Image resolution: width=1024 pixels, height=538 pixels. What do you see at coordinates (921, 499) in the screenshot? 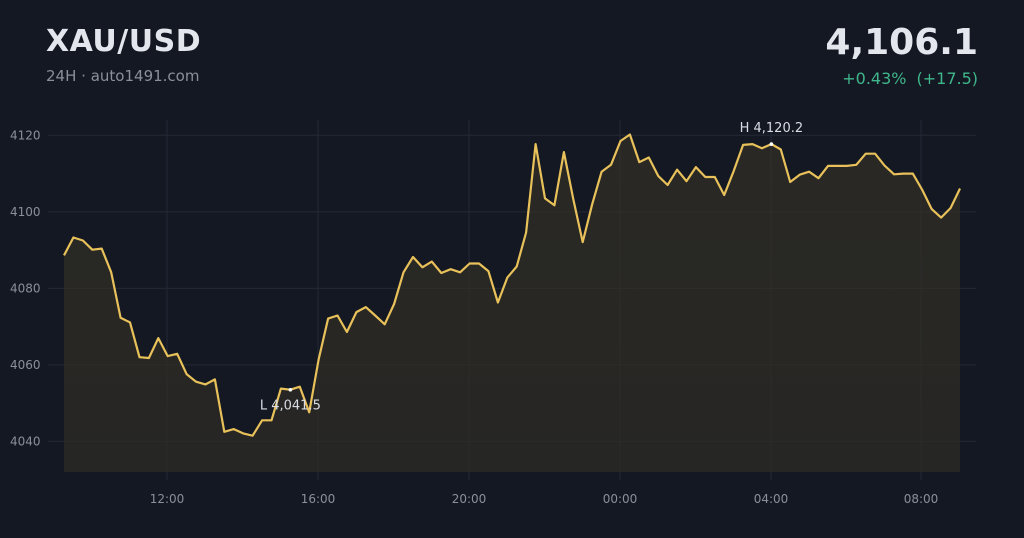
I see `x-tick-label: 08:00` at bounding box center [921, 499].